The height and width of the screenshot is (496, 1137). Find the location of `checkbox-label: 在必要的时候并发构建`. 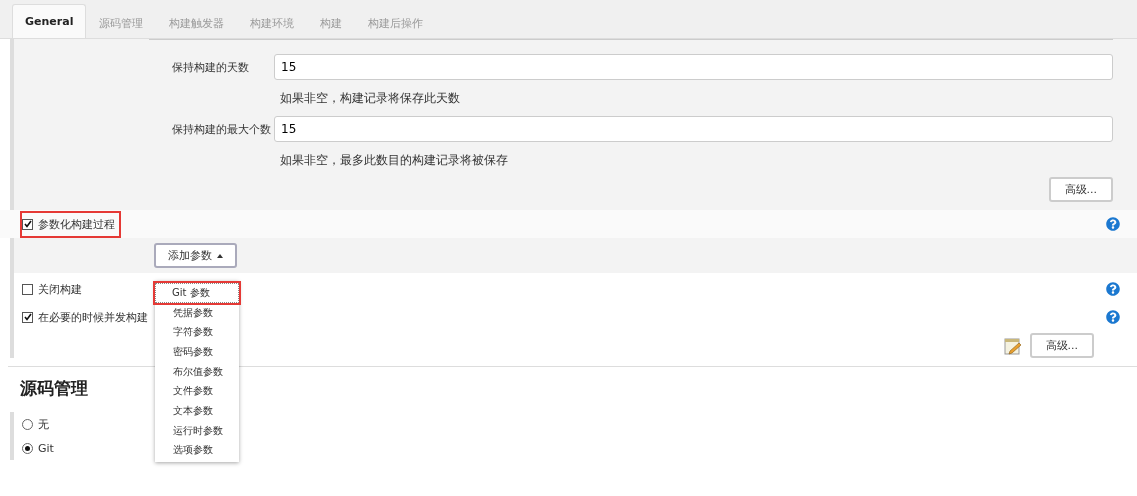

checkbox-label: 在必要的时候并发构建 is located at coordinates (93, 317).